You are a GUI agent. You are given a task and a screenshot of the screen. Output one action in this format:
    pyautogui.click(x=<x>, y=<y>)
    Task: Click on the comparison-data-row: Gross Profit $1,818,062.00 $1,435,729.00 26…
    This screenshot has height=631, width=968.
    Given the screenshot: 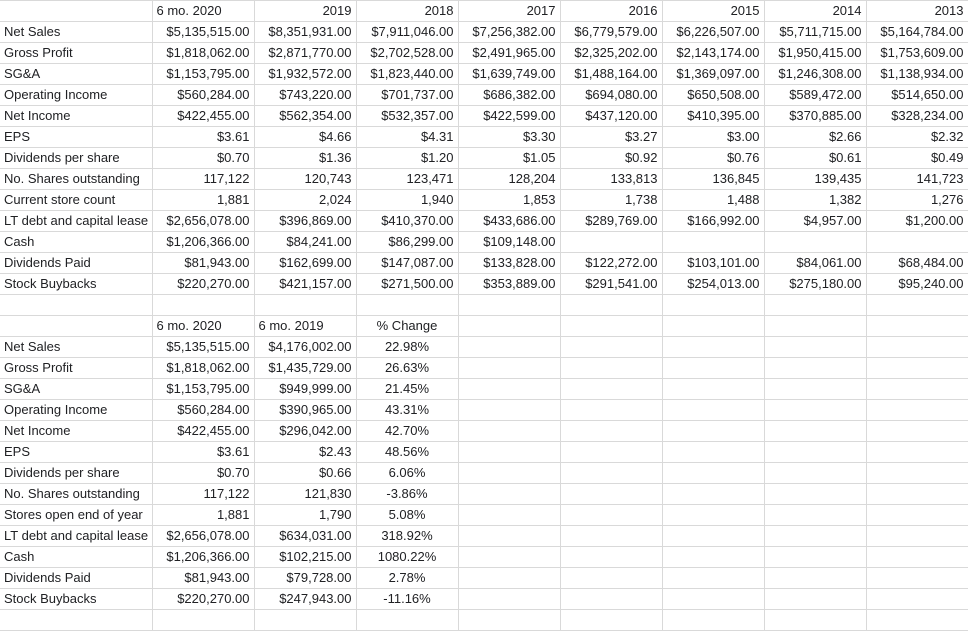 What is the action you would take?
    pyautogui.click(x=484, y=368)
    